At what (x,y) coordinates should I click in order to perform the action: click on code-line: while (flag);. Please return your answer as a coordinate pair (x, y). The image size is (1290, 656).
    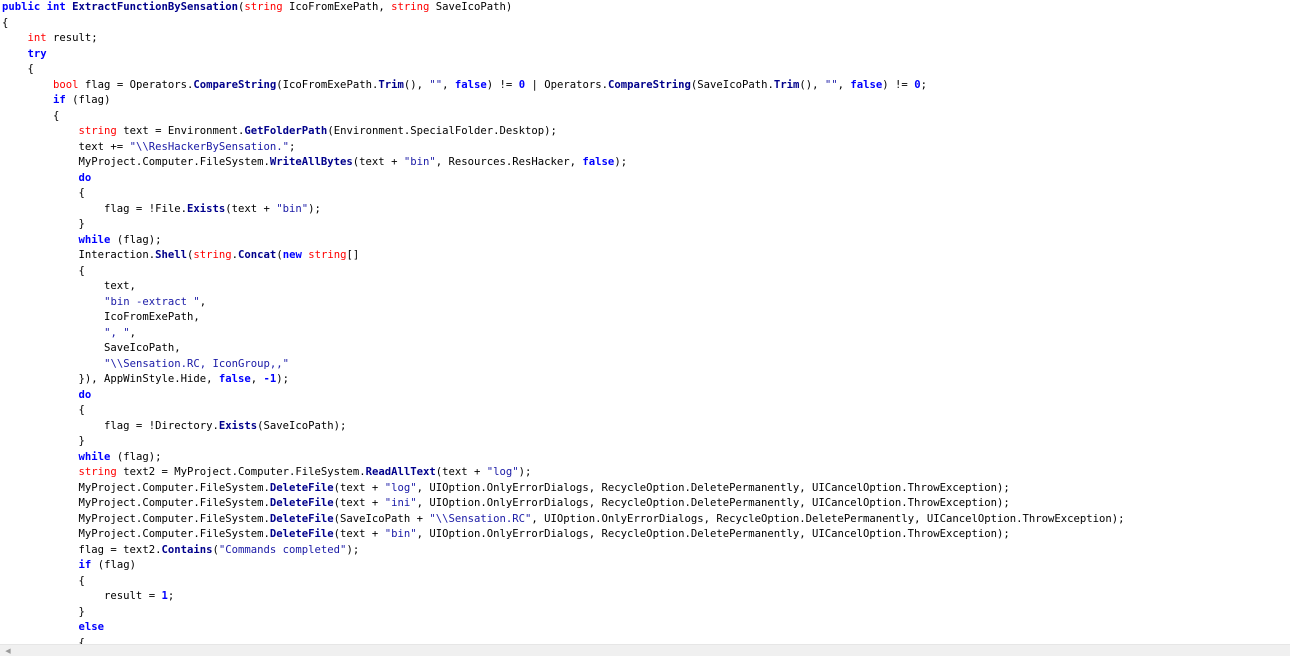
    Looking at the image, I should click on (646, 241).